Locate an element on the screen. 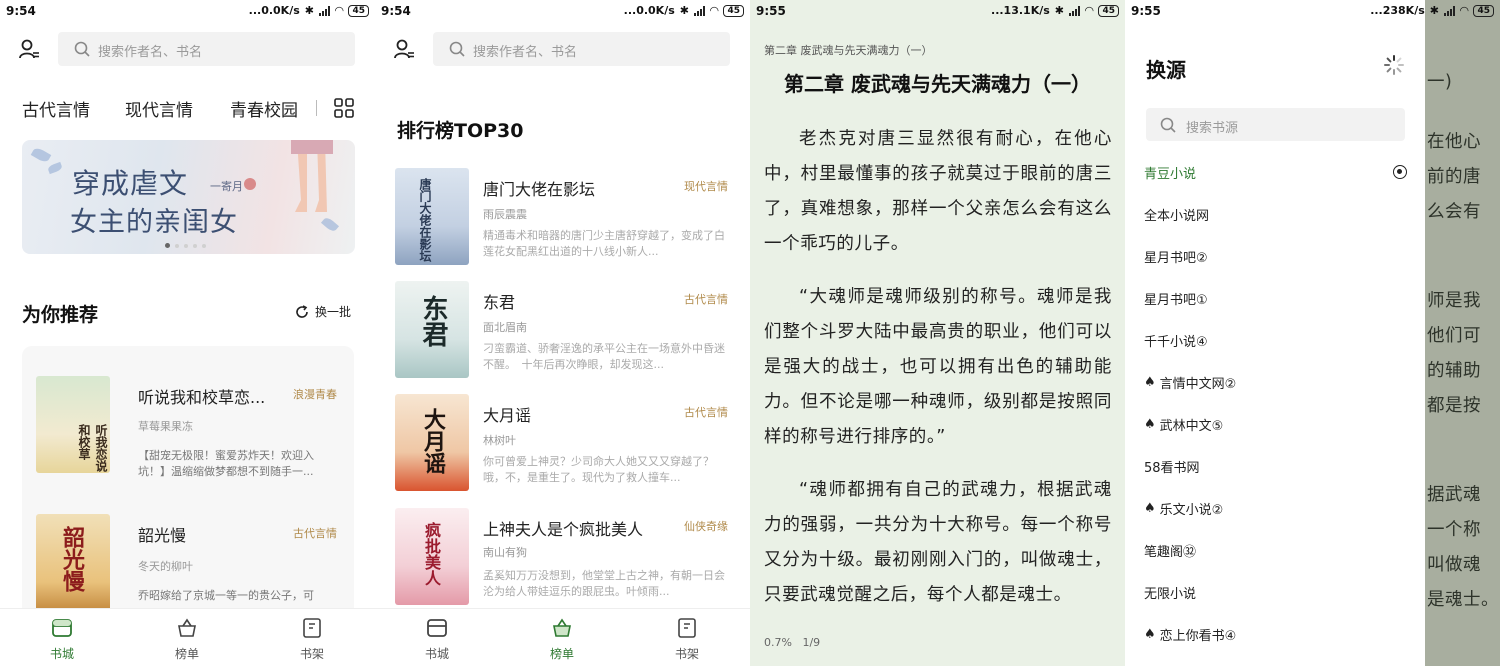 This screenshot has width=1500, height=666. source-item: 58看书网 is located at coordinates (1172, 466).